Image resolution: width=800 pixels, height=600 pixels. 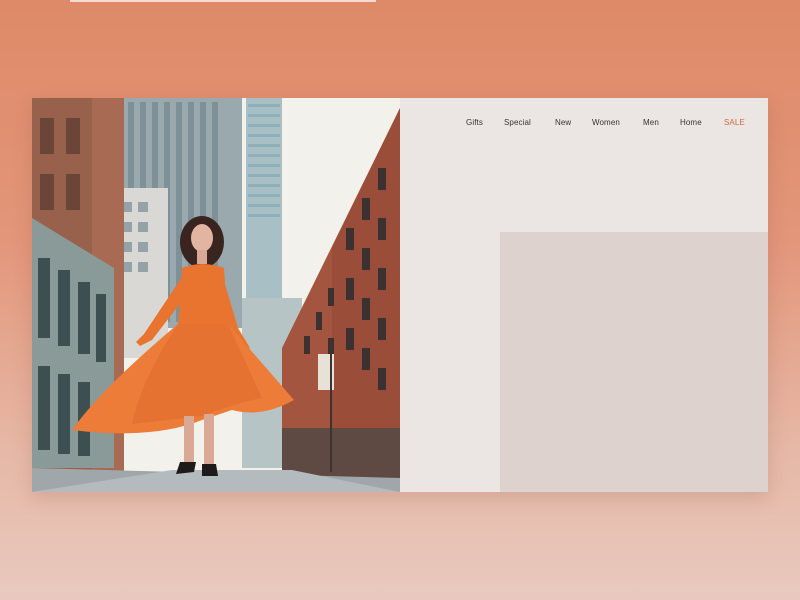 What do you see at coordinates (634, 362) in the screenshot?
I see `content-panel` at bounding box center [634, 362].